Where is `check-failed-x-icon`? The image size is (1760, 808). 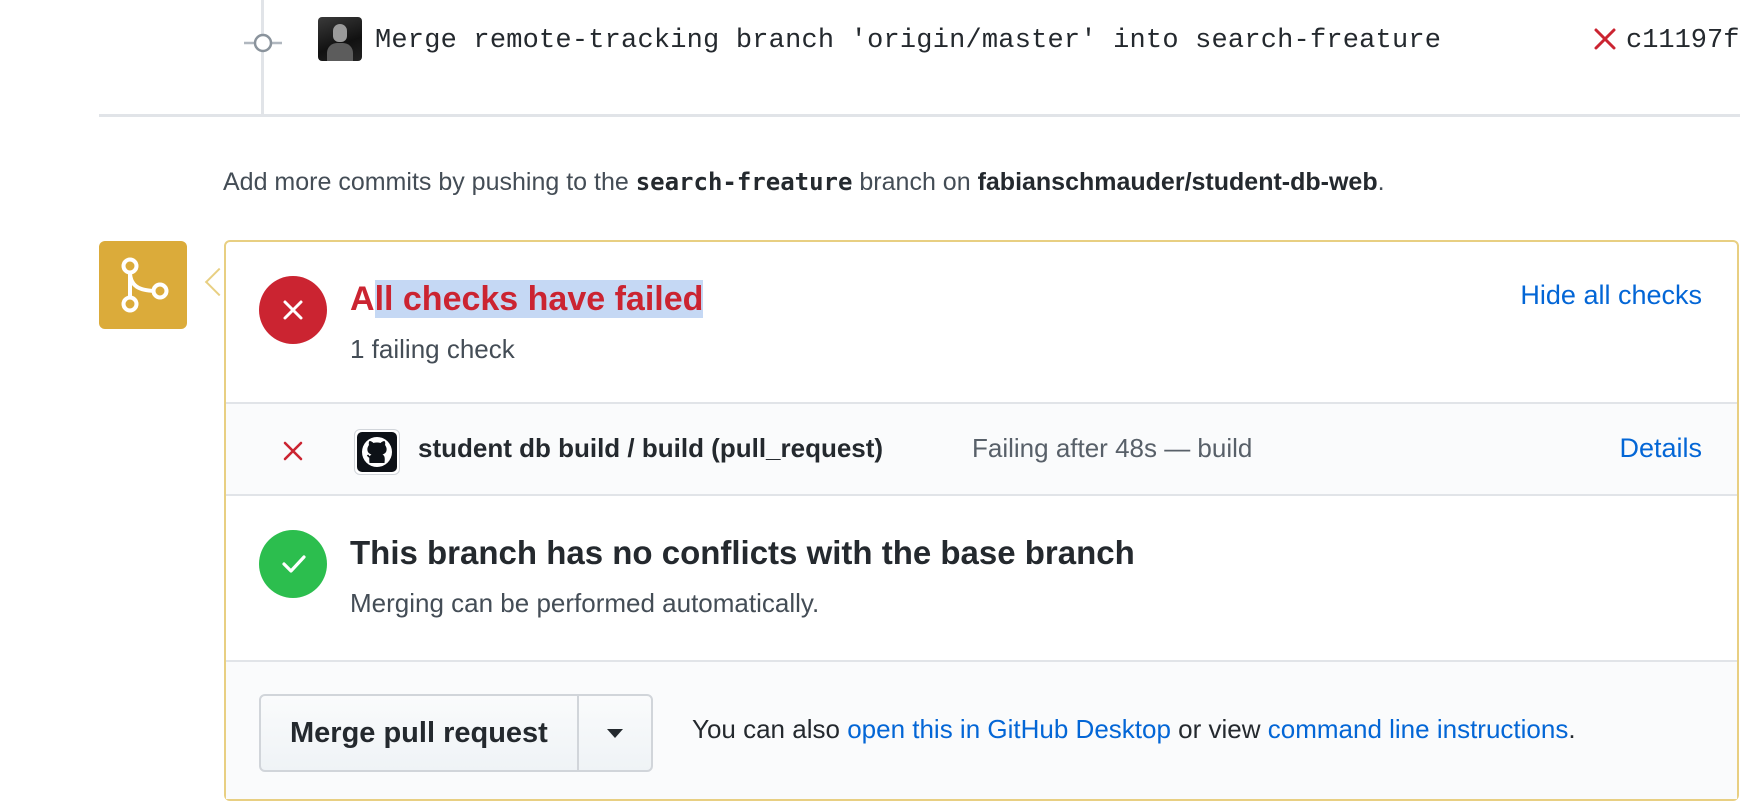 check-failed-x-icon is located at coordinates (293, 451).